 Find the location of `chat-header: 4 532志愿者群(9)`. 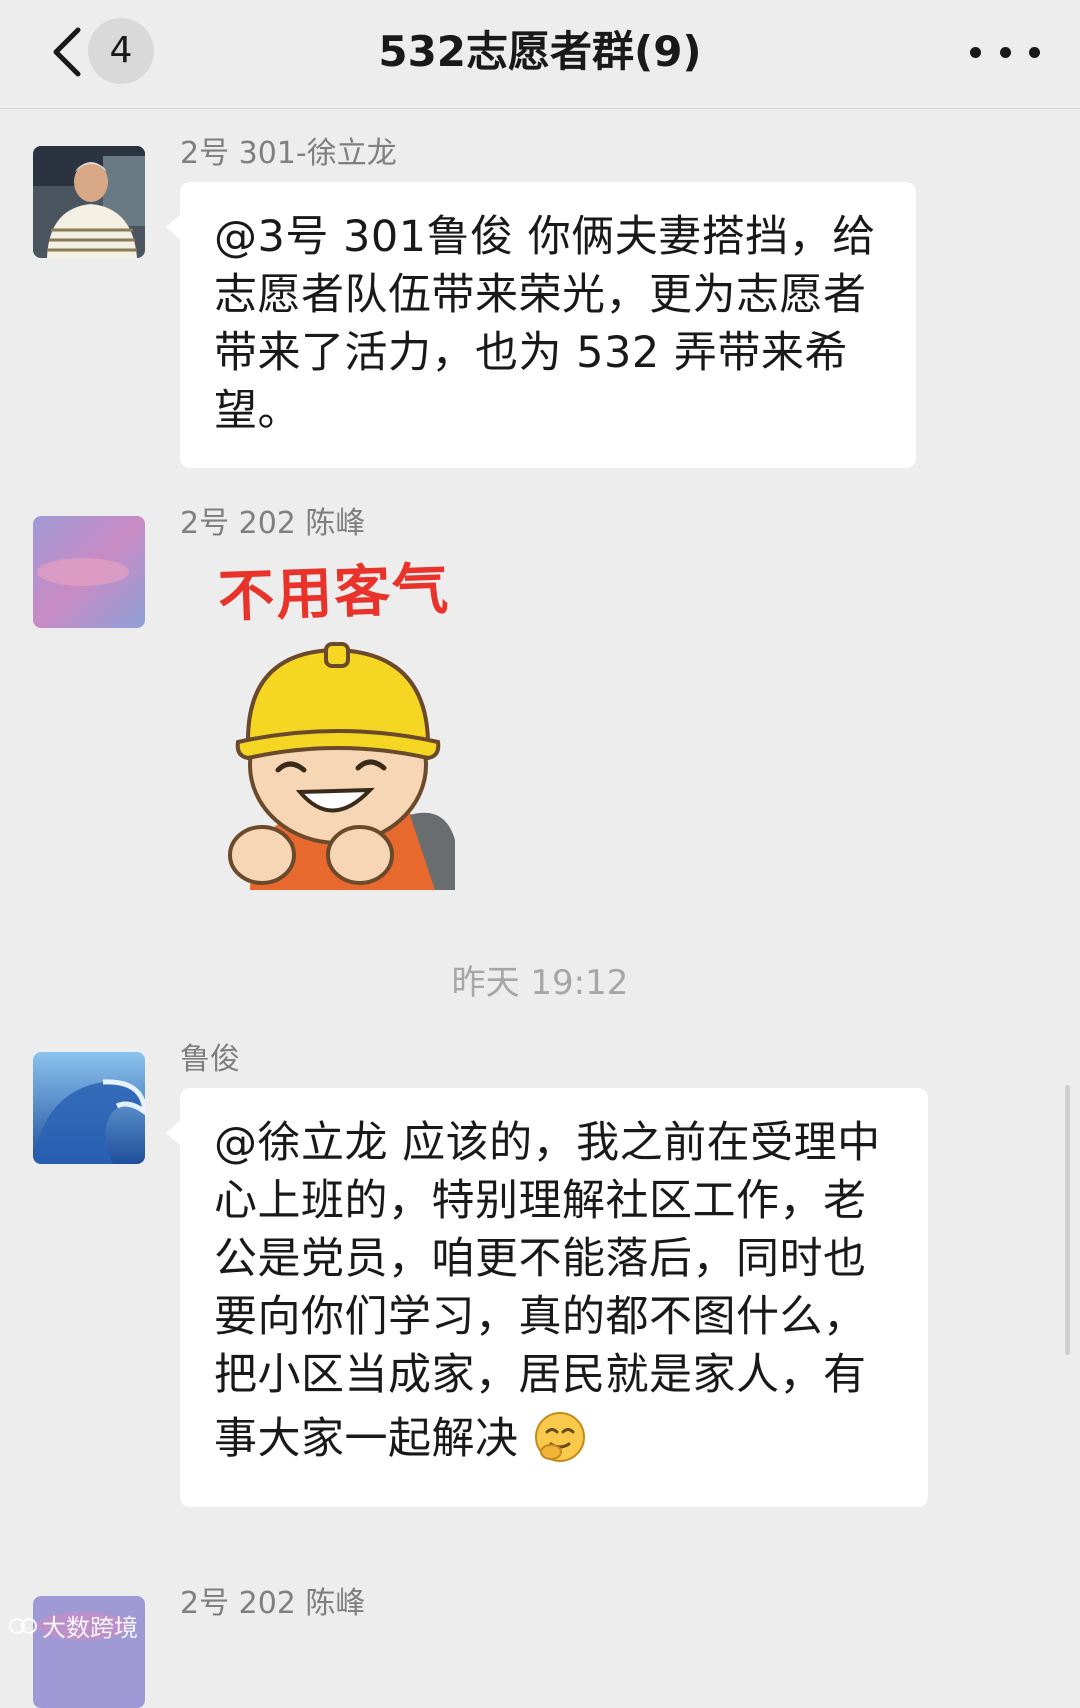

chat-header: 4 532志愿者群(9) is located at coordinates (540, 54).